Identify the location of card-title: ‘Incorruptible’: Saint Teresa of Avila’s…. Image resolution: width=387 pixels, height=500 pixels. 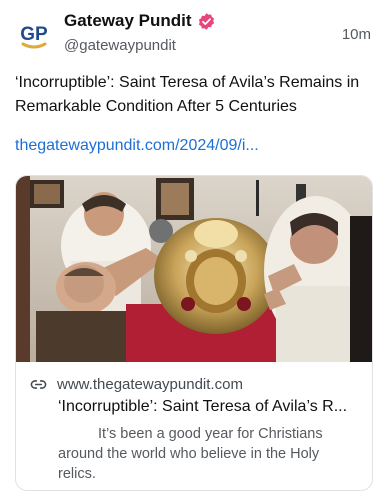
(210, 407).